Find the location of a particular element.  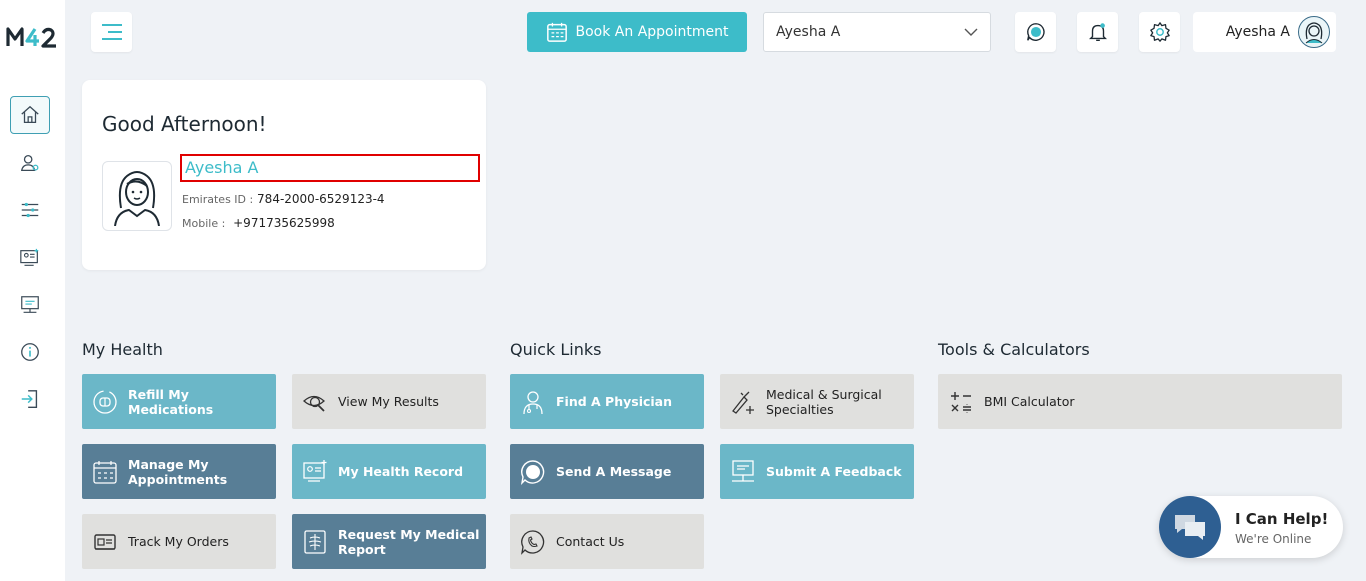

home-icon is located at coordinates (30, 114).